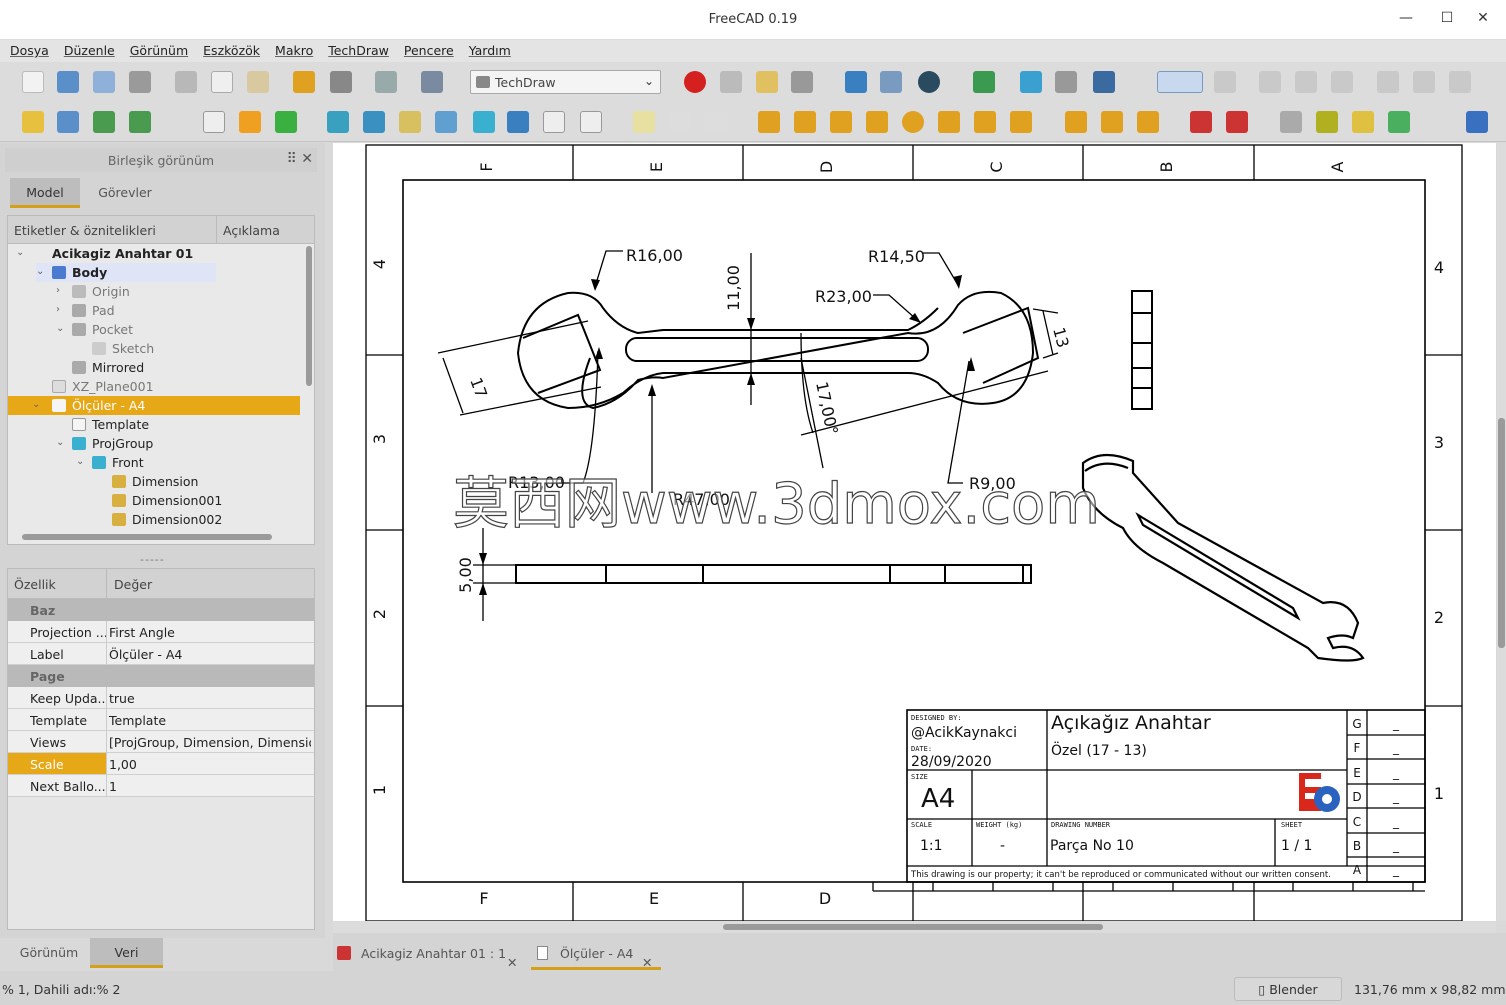 The image size is (1506, 1005). Describe the element at coordinates (827, 408) in the screenshot. I see `dim-label-17deg: 17,00°` at that location.